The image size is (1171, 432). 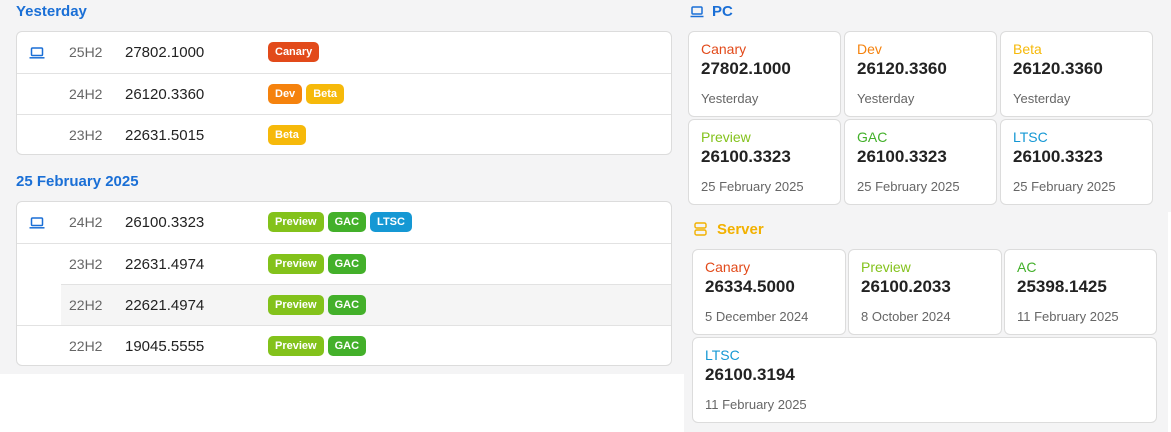 What do you see at coordinates (344, 52) in the screenshot?
I see `build-row: 25H2 27802.1000 Canary` at bounding box center [344, 52].